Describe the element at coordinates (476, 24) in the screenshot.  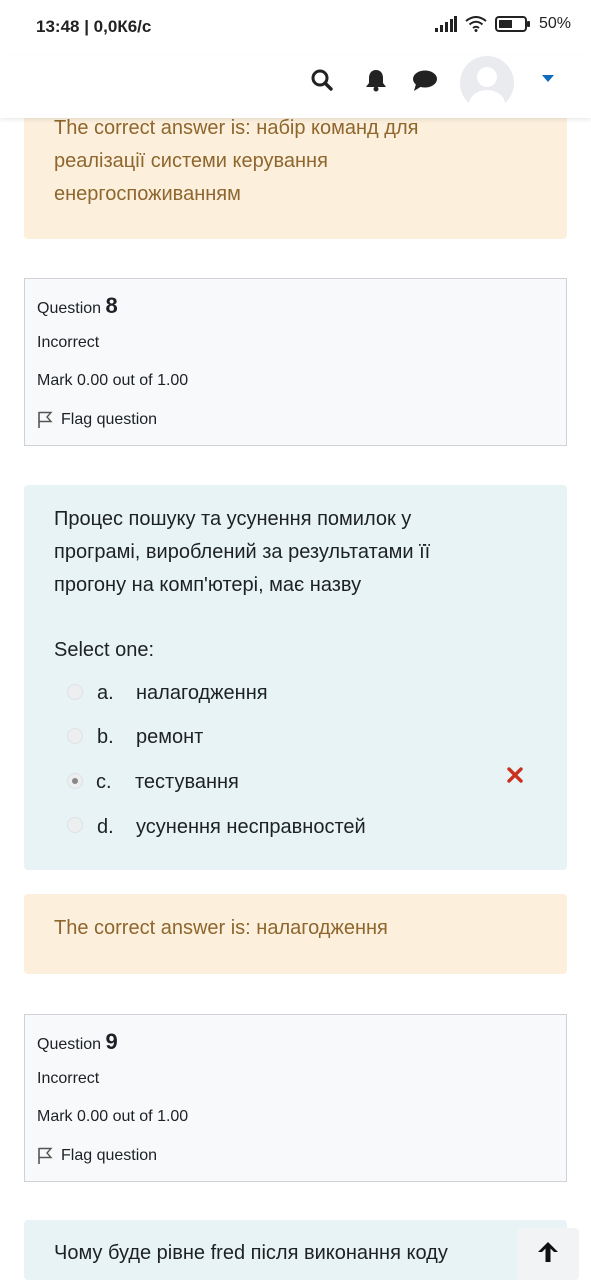
I see `wifi-icon` at that location.